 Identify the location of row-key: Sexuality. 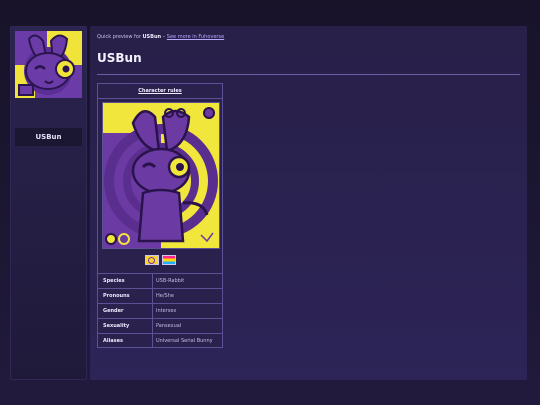
(125, 326).